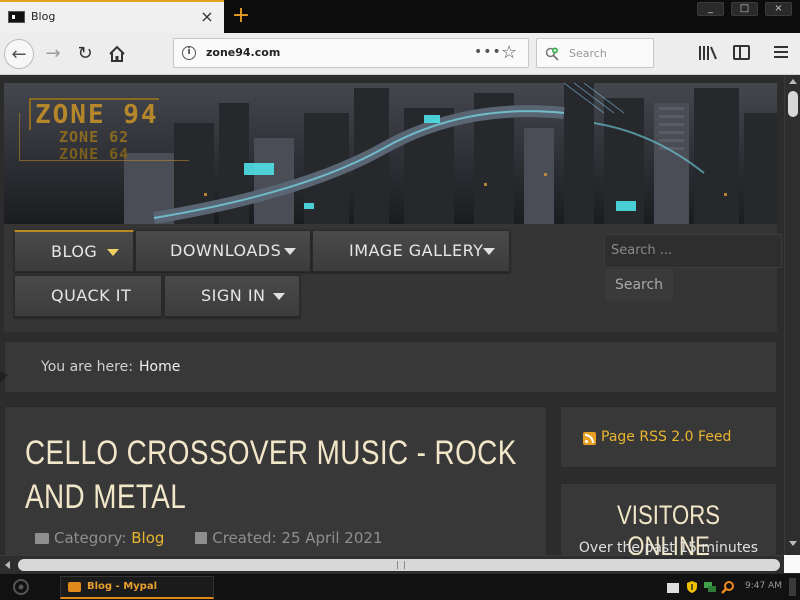 The height and width of the screenshot is (600, 800). I want to click on search-placeholder: Search, so click(588, 53).